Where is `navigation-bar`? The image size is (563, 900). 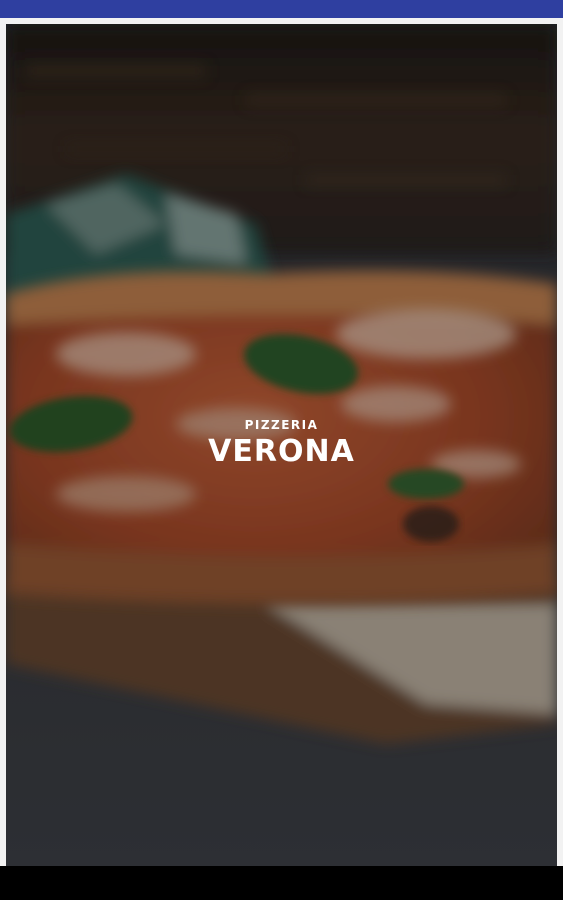
navigation-bar is located at coordinates (281, 883).